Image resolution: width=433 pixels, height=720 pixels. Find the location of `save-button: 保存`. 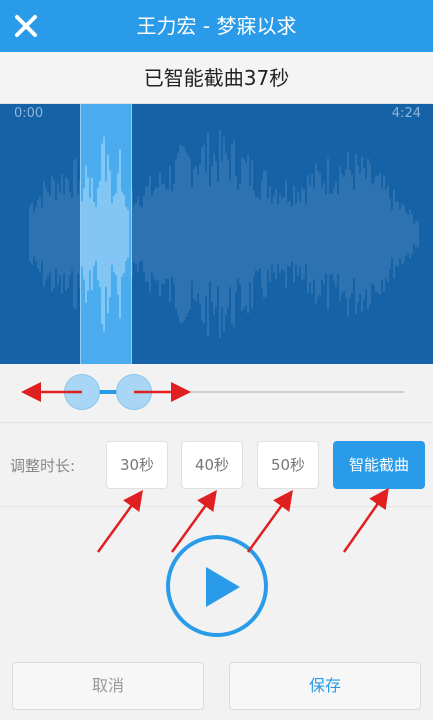

save-button: 保存 is located at coordinates (325, 686).